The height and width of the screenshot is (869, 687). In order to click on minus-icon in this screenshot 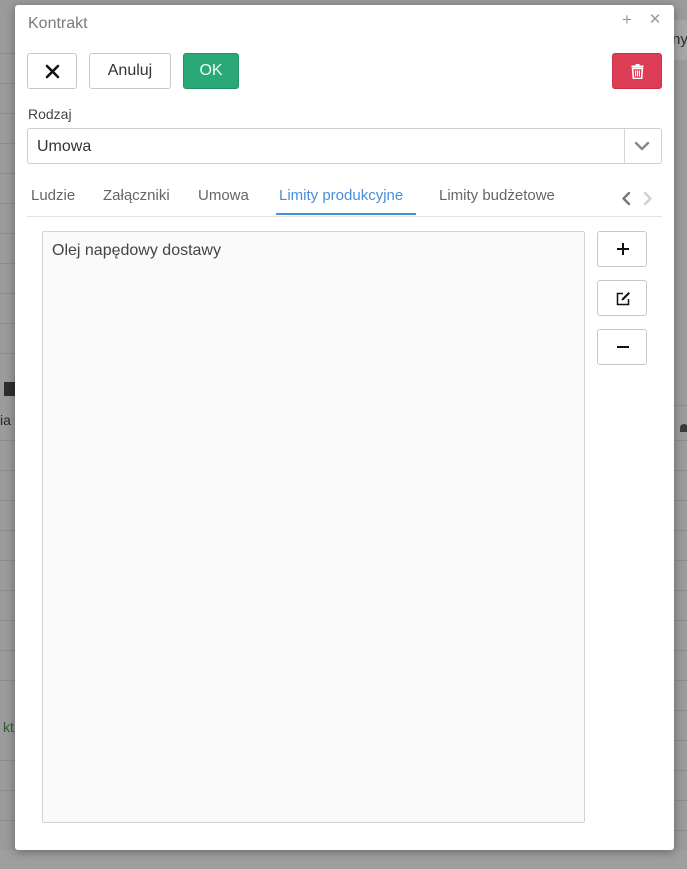, I will do `click(623, 347)`.